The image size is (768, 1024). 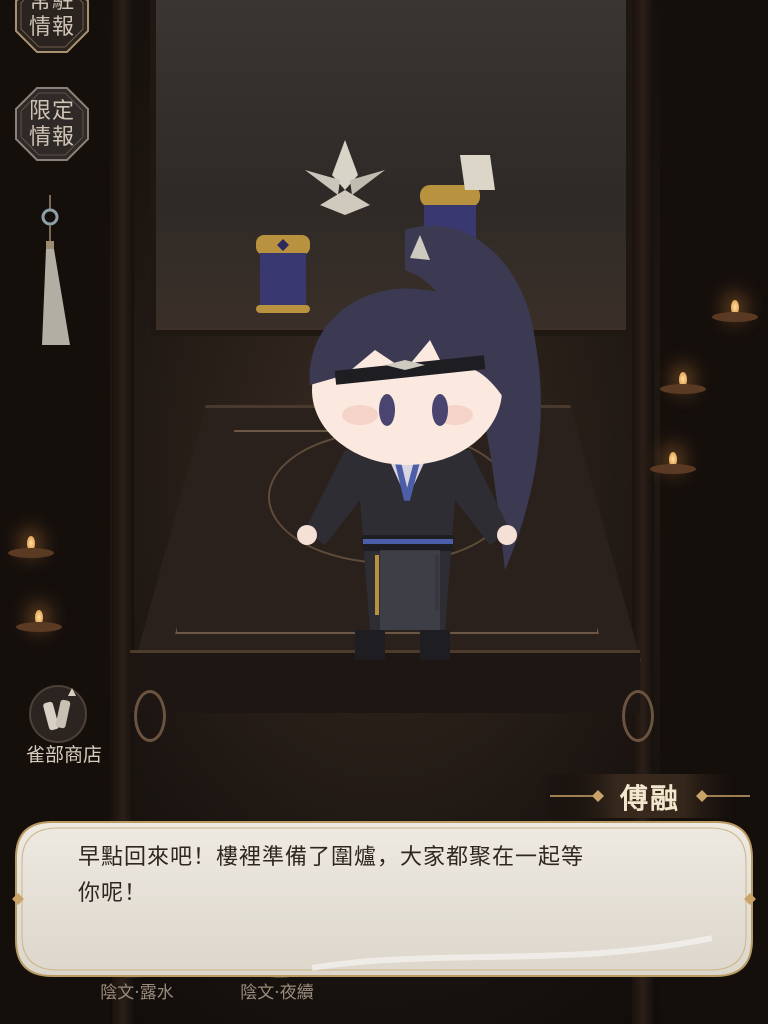 What do you see at coordinates (51, 111) in the screenshot?
I see `badge-line1: 限定` at bounding box center [51, 111].